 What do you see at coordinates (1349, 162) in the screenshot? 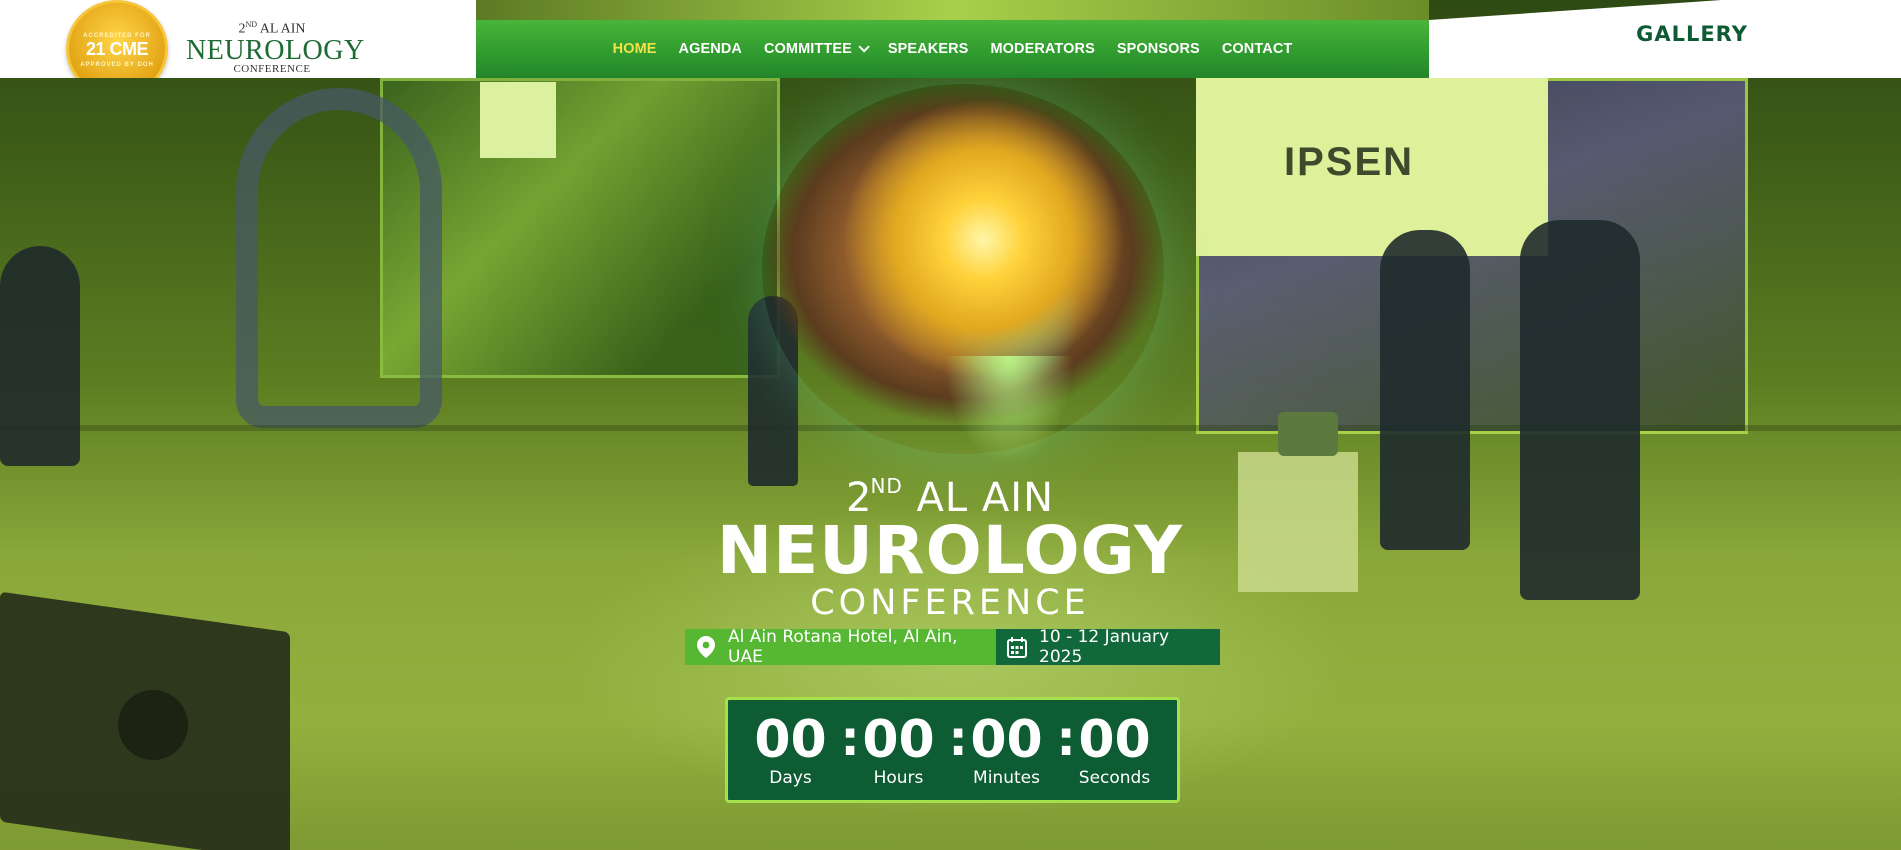
I see `sponsor-logo: IPSEN` at bounding box center [1349, 162].